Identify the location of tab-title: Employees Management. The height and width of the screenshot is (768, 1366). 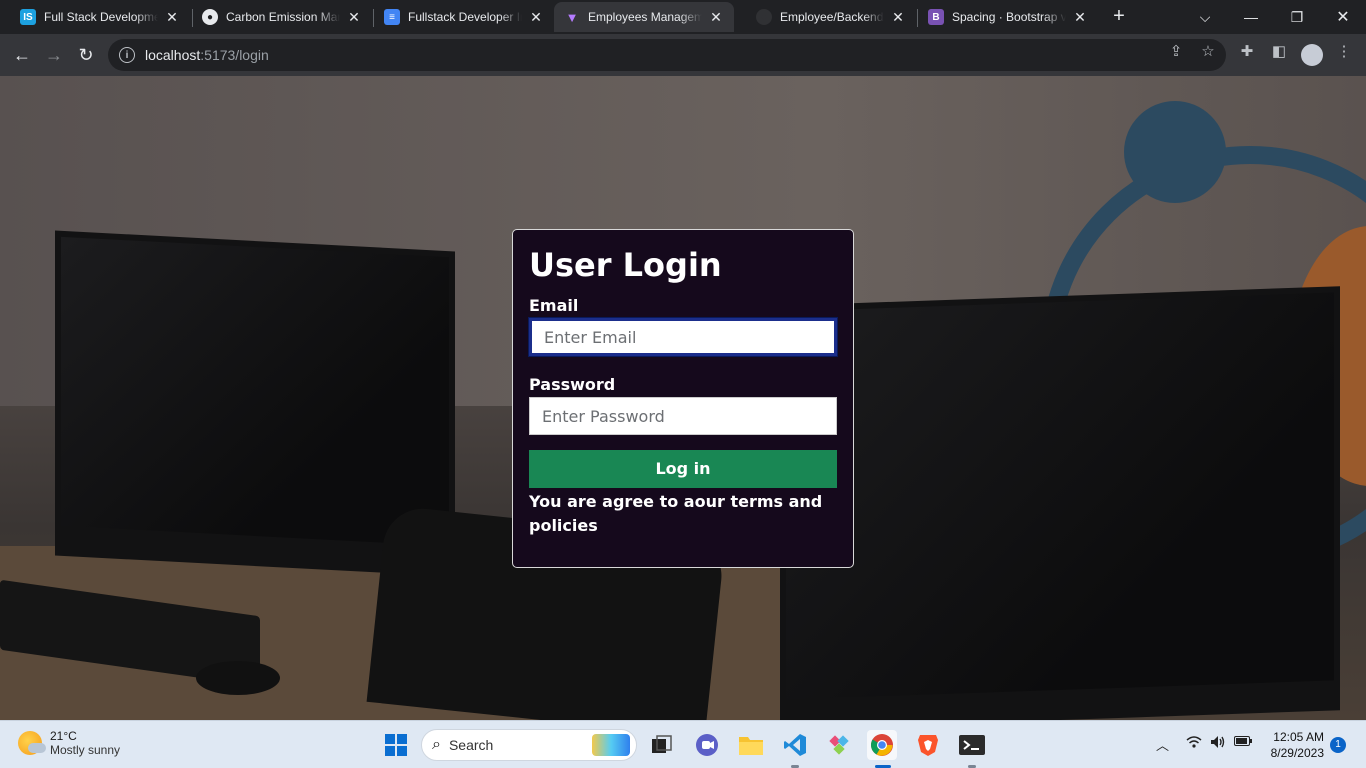
(645, 17).